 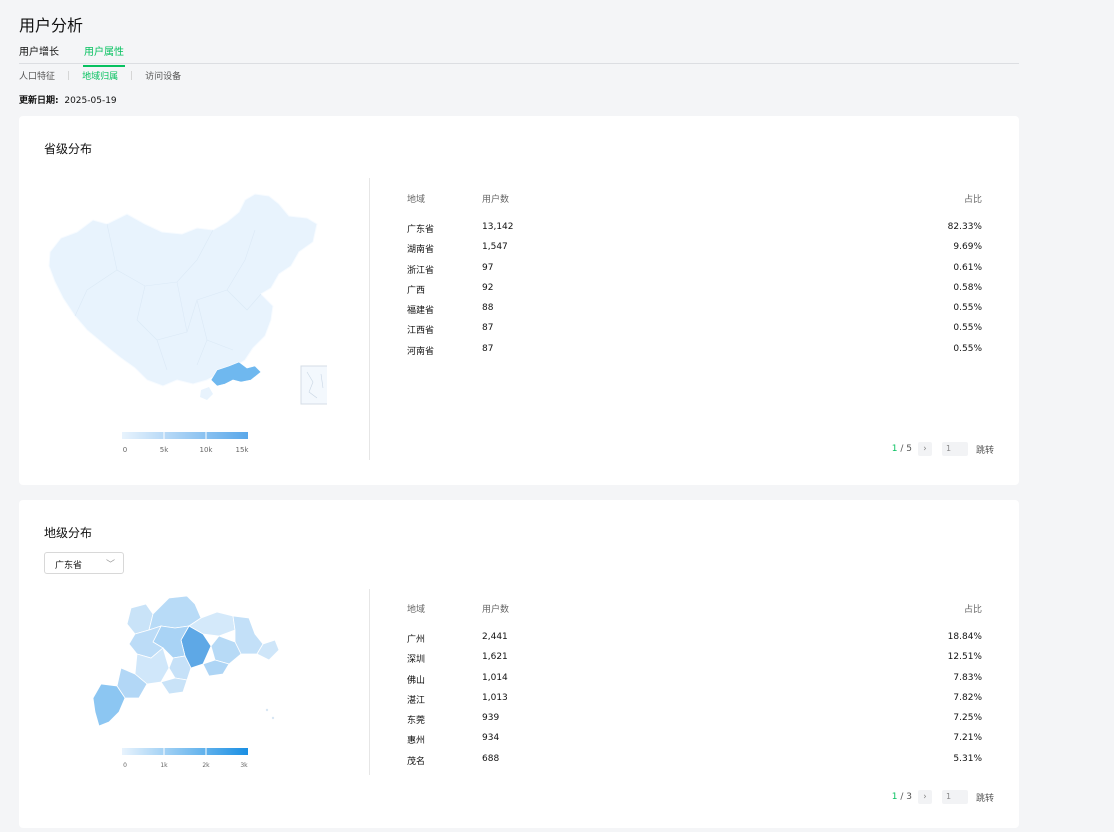 What do you see at coordinates (313, 385) in the screenshot?
I see `south-china-sea-inset` at bounding box center [313, 385].